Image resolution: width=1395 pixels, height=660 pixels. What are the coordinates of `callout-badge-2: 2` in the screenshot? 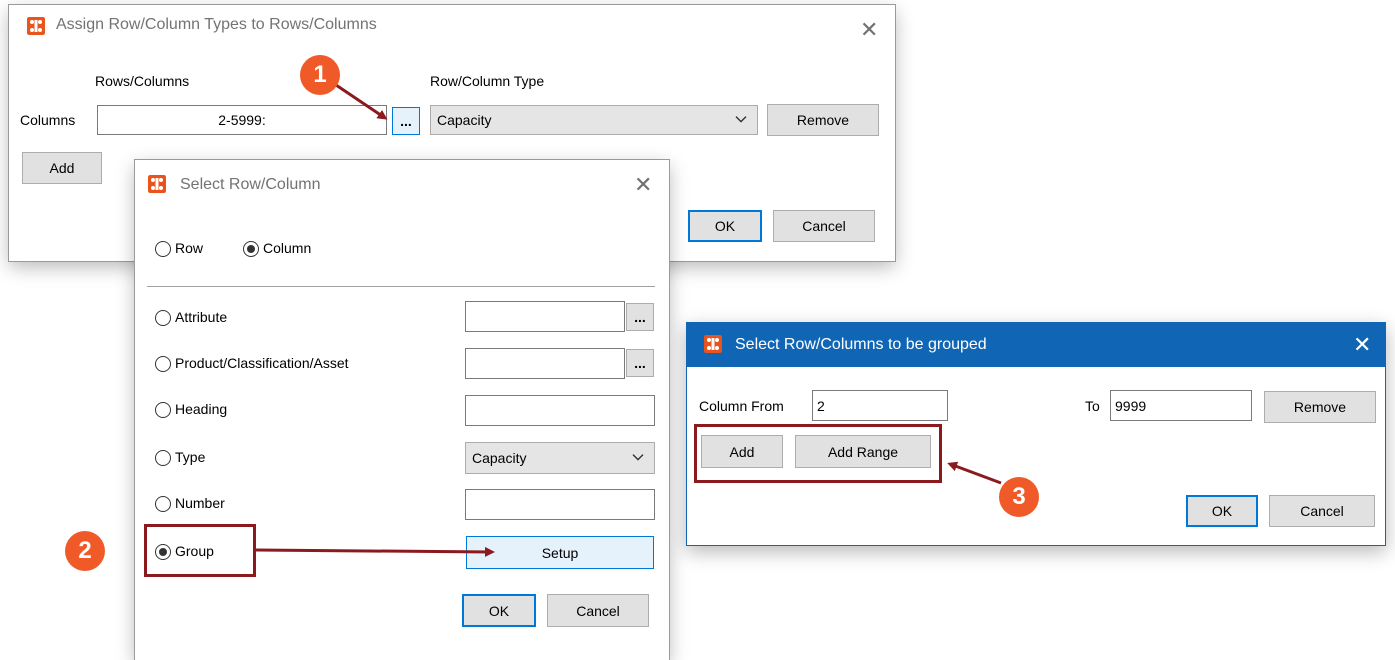 It's located at (85, 551).